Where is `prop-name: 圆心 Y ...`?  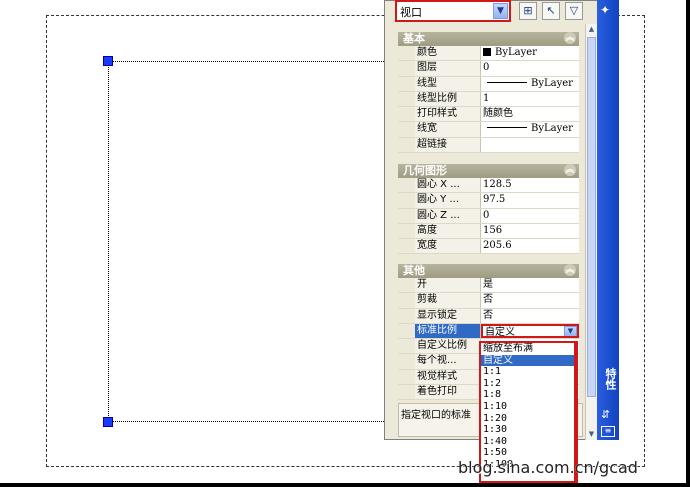
prop-name: 圆心 Y ... is located at coordinates (448, 200).